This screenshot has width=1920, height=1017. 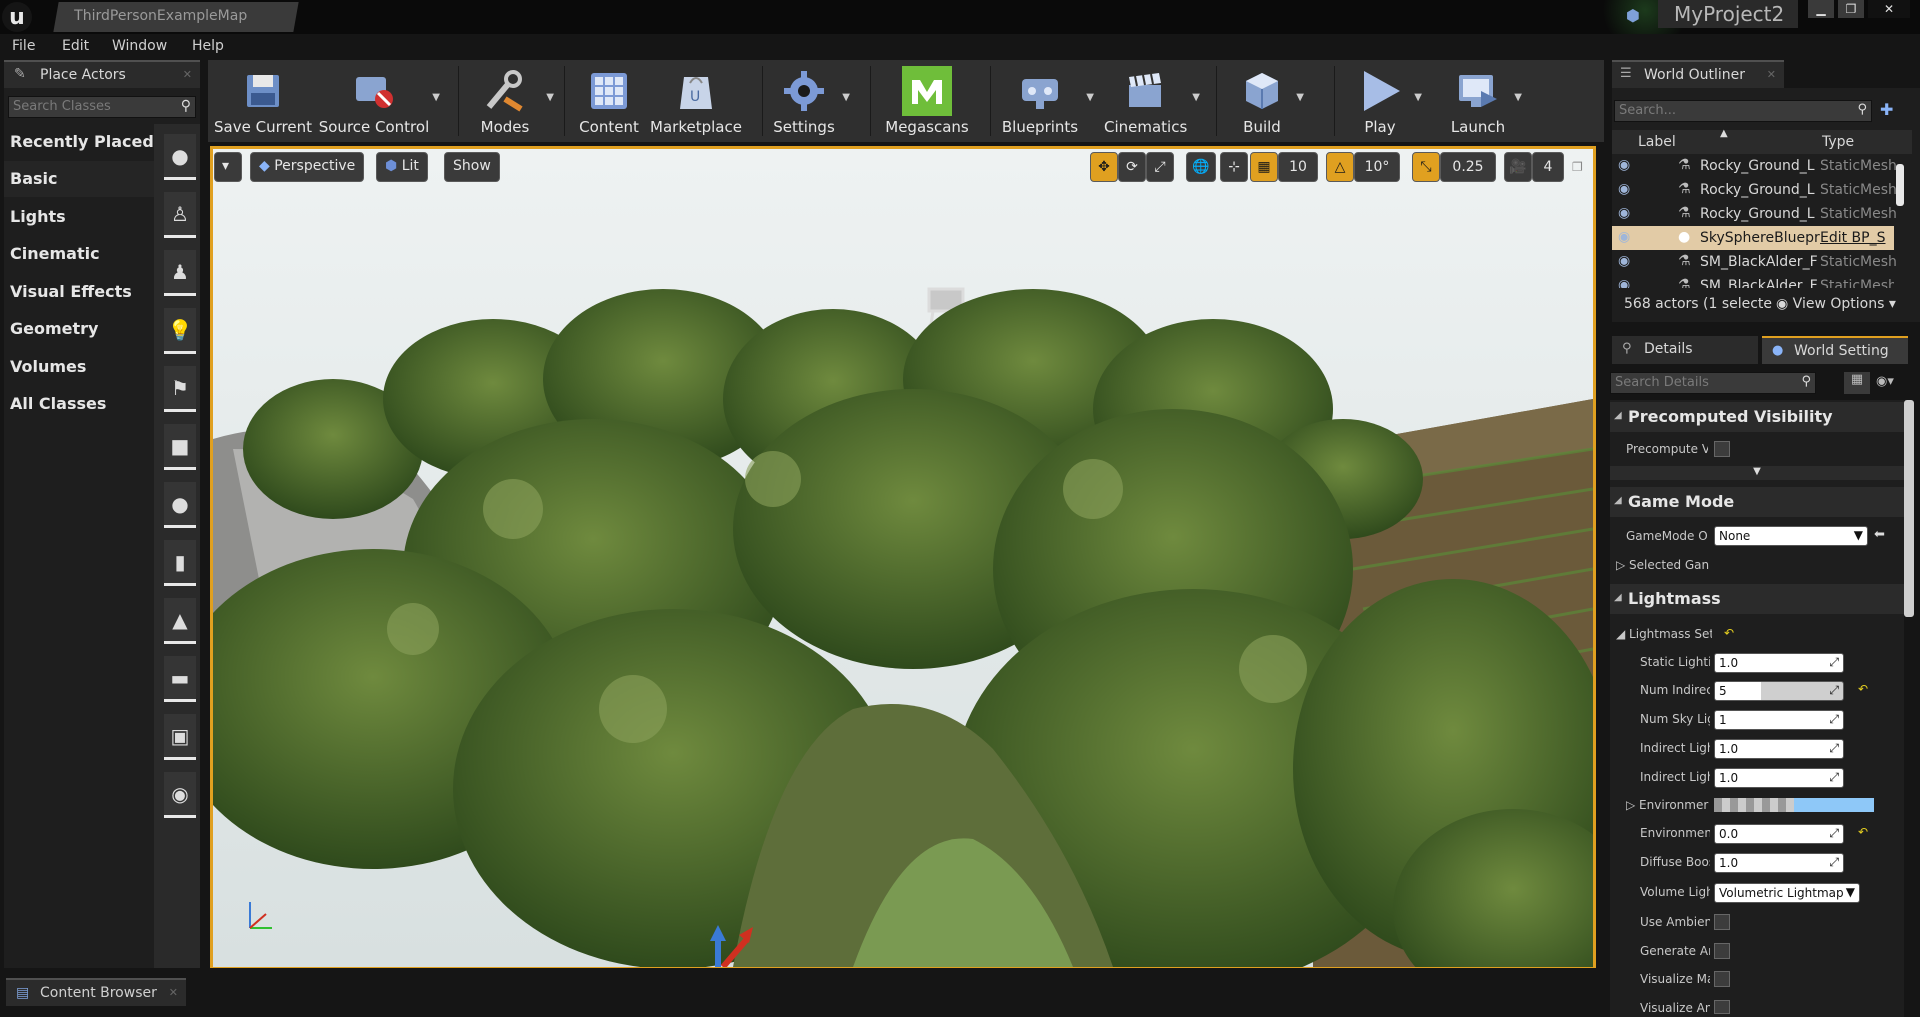 What do you see at coordinates (1269, 101) in the screenshot?
I see `build-button: Build ▼` at bounding box center [1269, 101].